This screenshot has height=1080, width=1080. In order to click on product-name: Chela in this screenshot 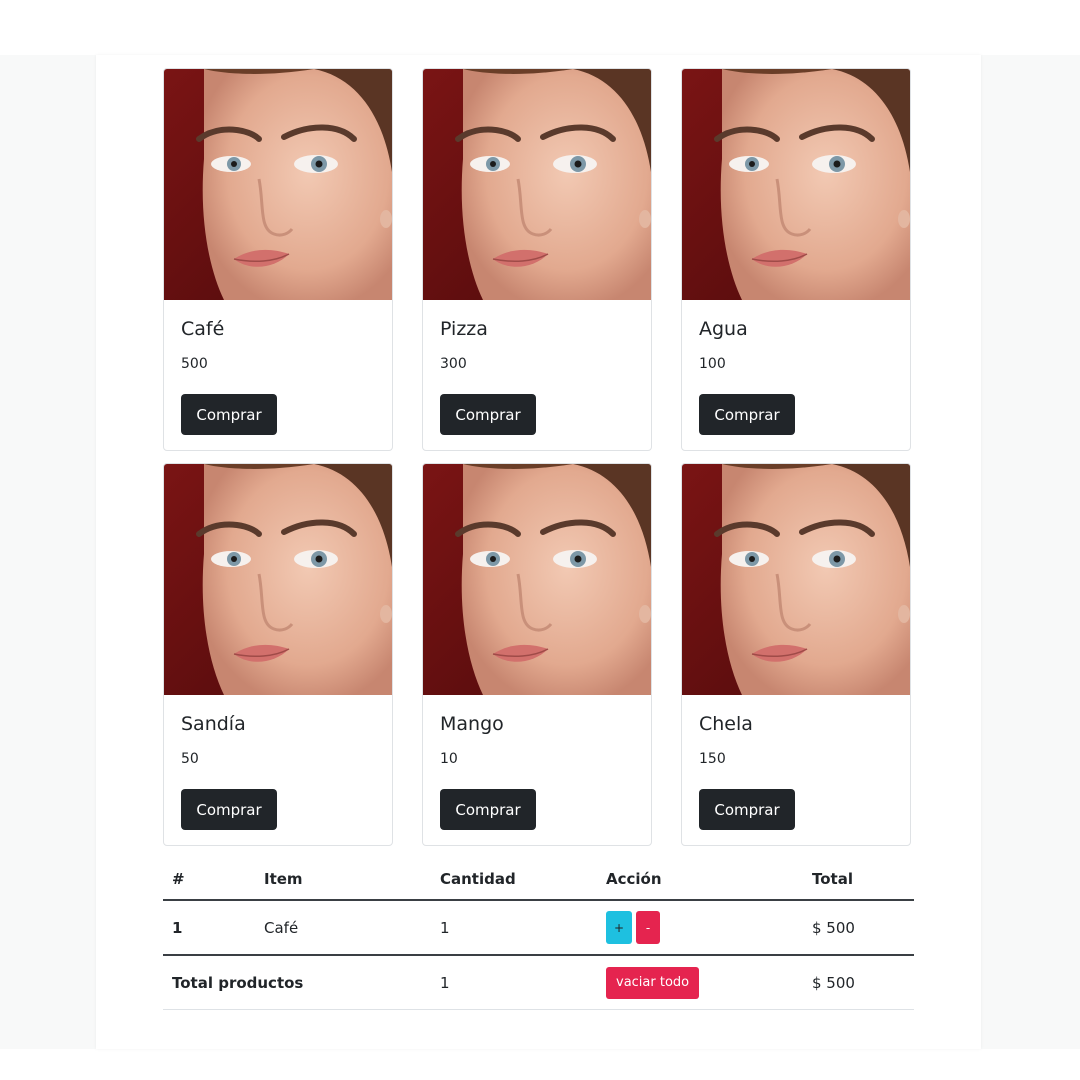, I will do `click(726, 724)`.